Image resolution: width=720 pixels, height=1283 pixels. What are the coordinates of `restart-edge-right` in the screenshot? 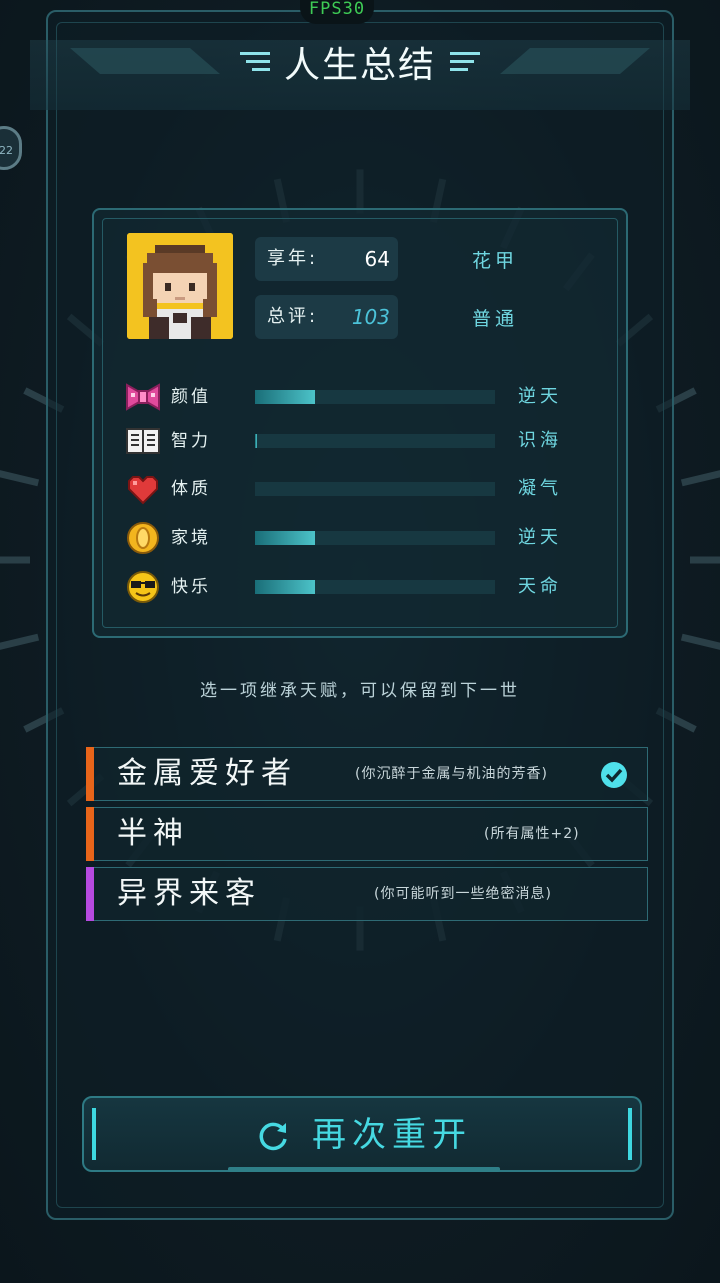 It's located at (630, 1134).